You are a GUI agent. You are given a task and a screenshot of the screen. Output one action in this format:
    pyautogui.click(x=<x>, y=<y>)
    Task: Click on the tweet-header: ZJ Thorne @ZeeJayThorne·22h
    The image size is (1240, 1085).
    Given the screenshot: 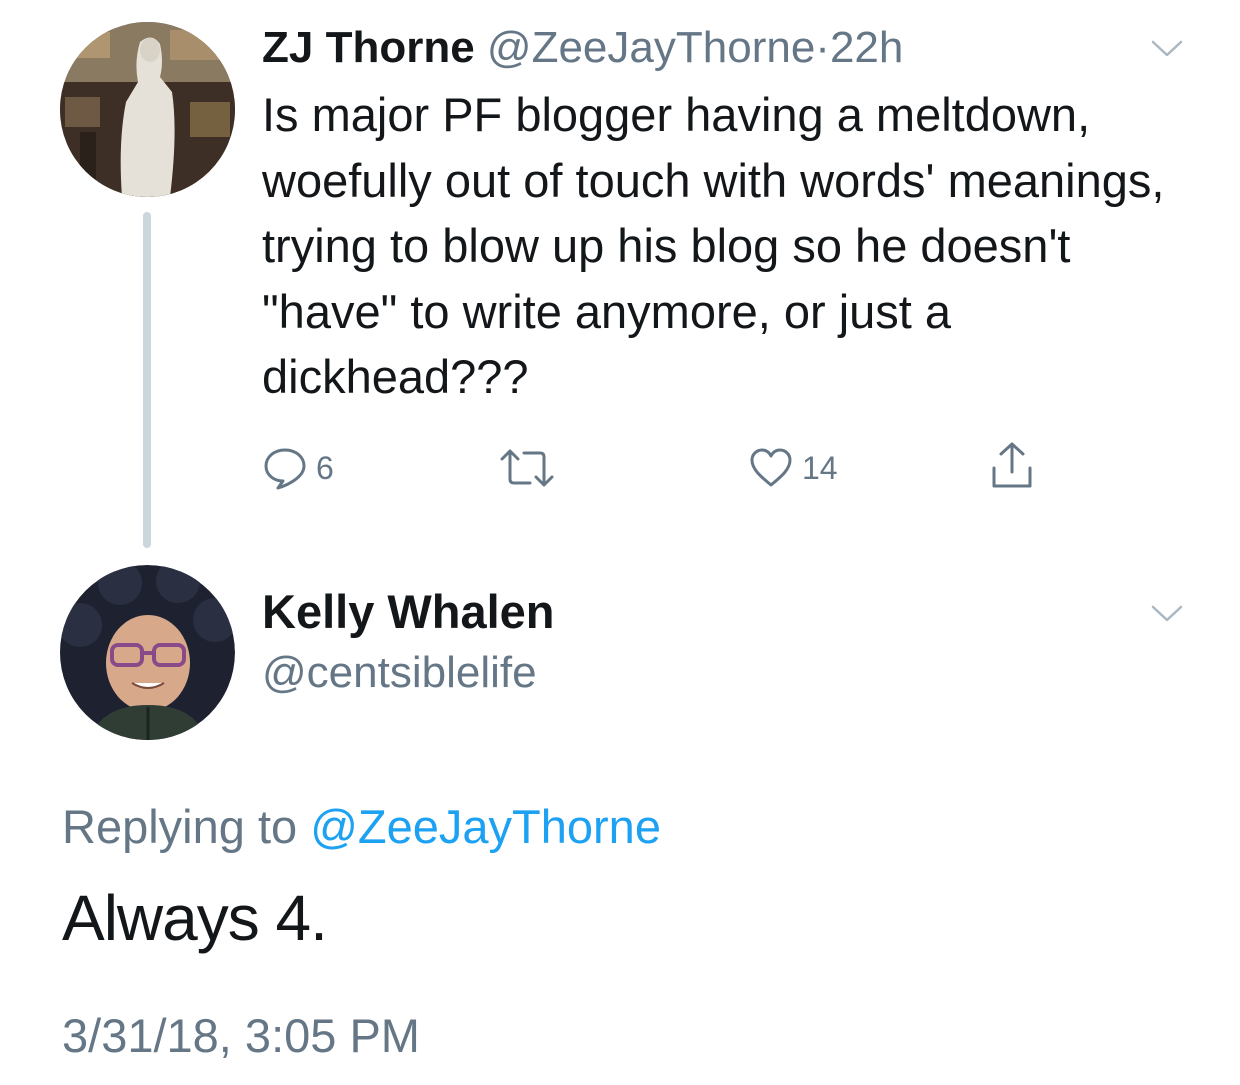 What is the action you would take?
    pyautogui.click(x=582, y=48)
    